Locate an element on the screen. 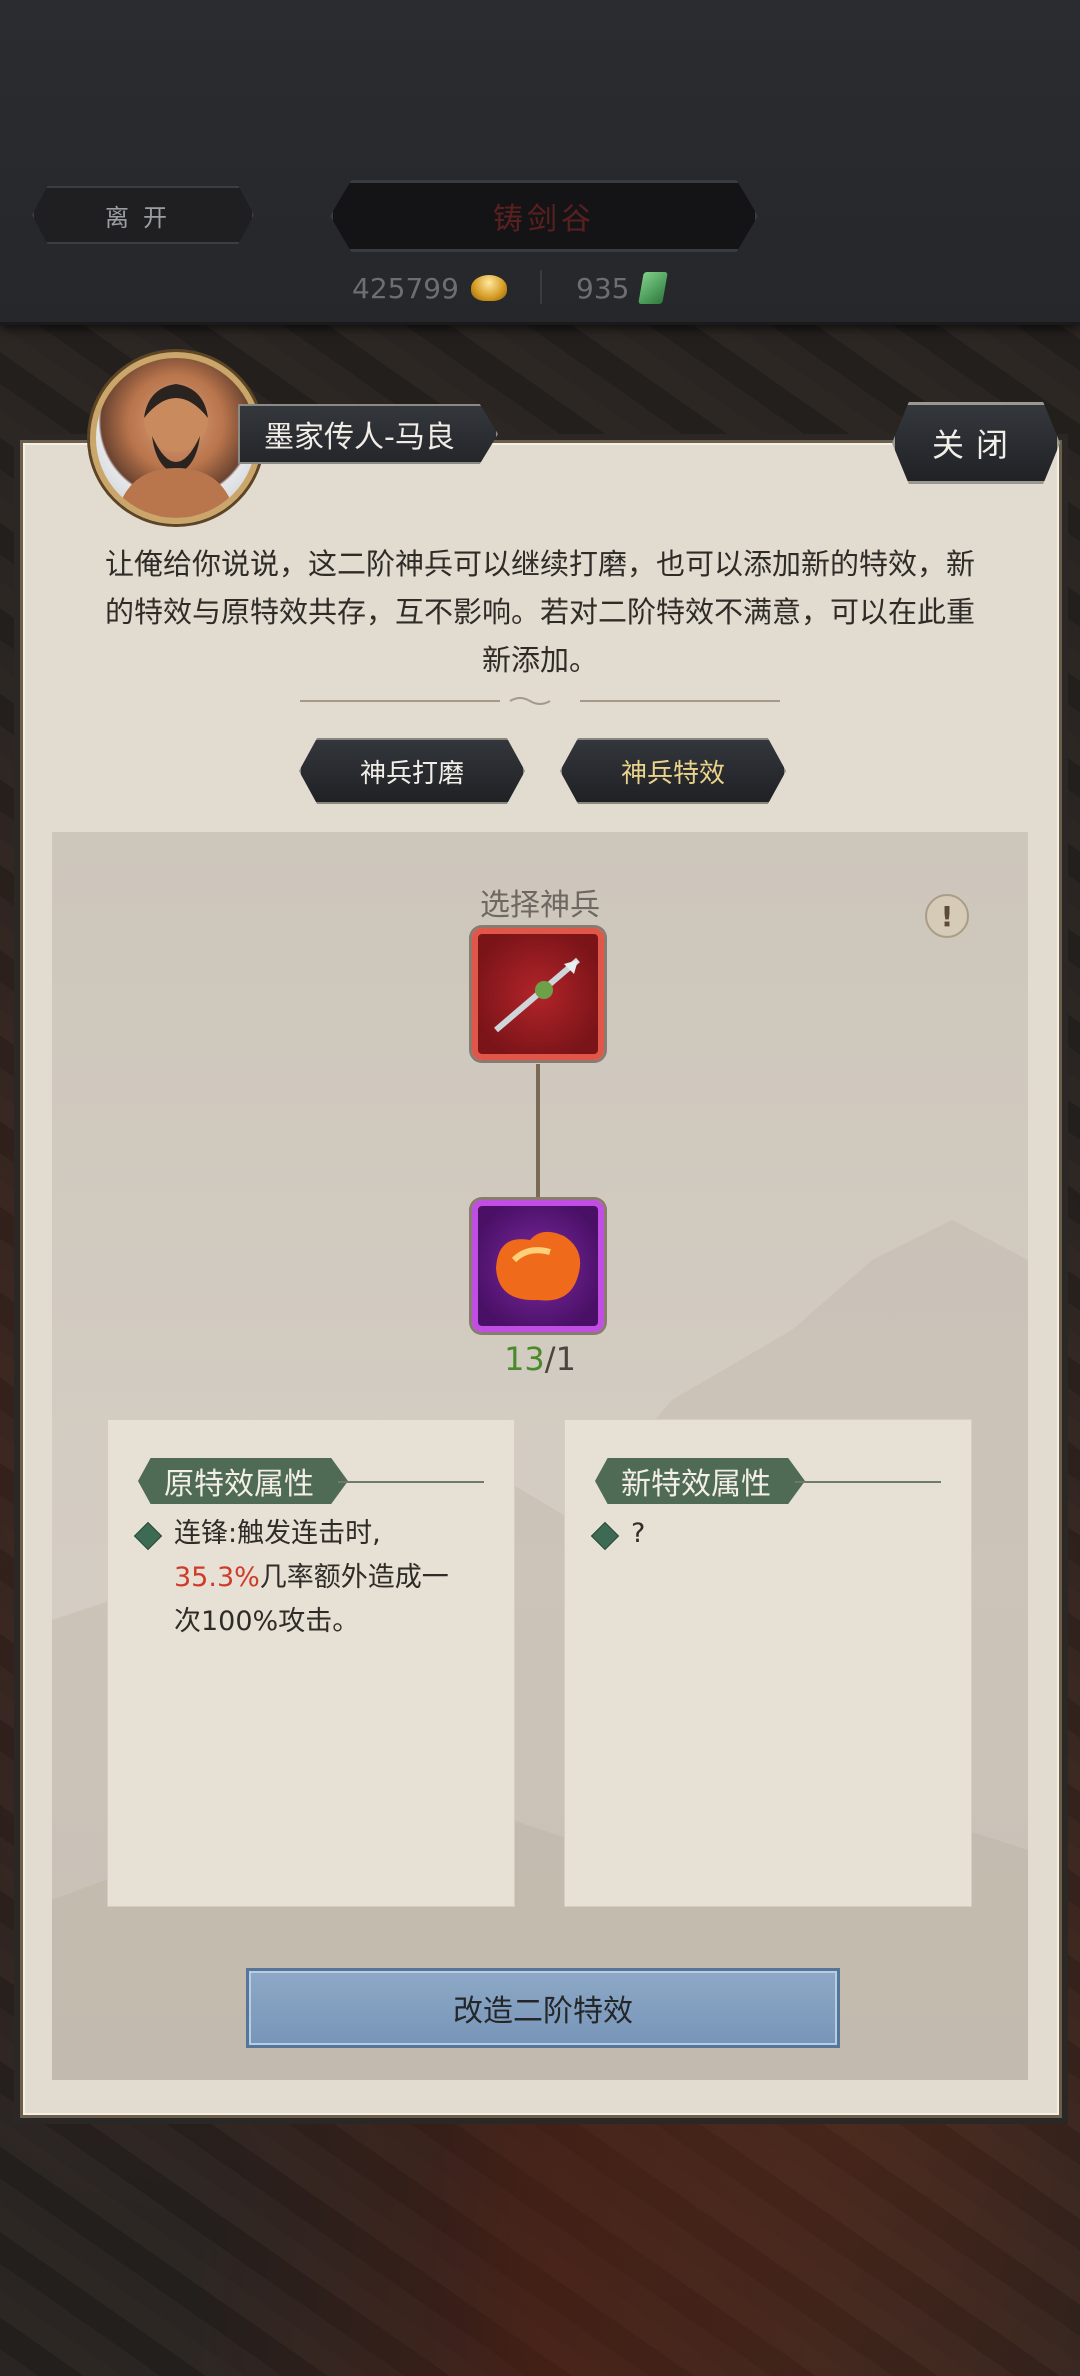 This screenshot has height=2376, width=1080. npc-portrait-icon is located at coordinates (176, 451).